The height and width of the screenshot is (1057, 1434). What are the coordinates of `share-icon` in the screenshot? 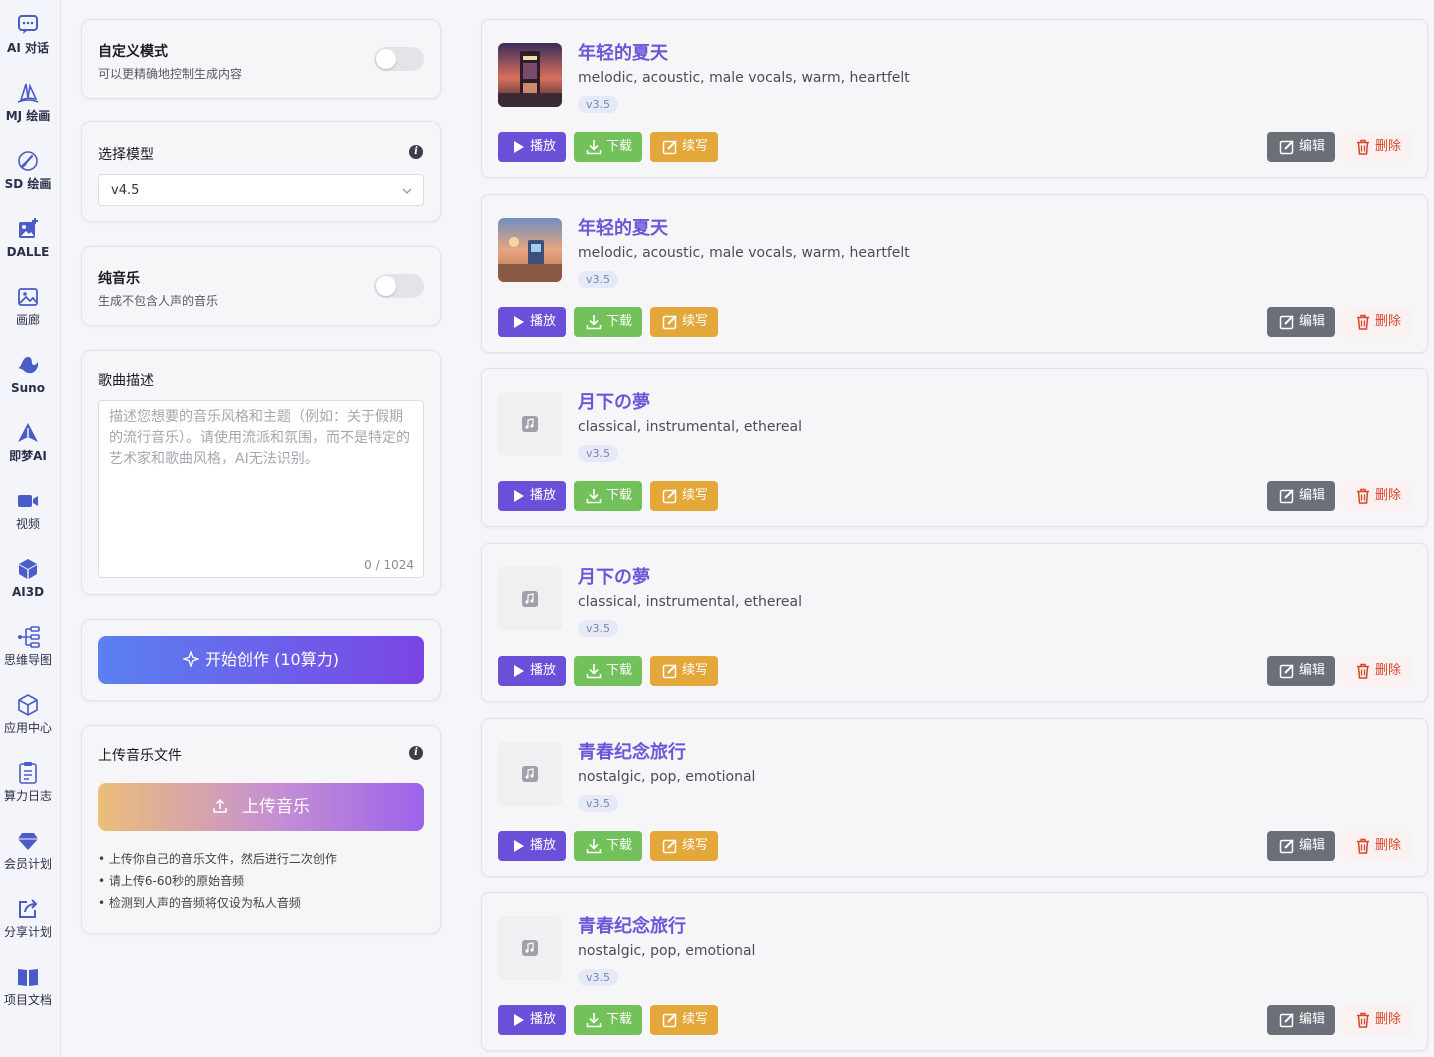 It's located at (28, 909).